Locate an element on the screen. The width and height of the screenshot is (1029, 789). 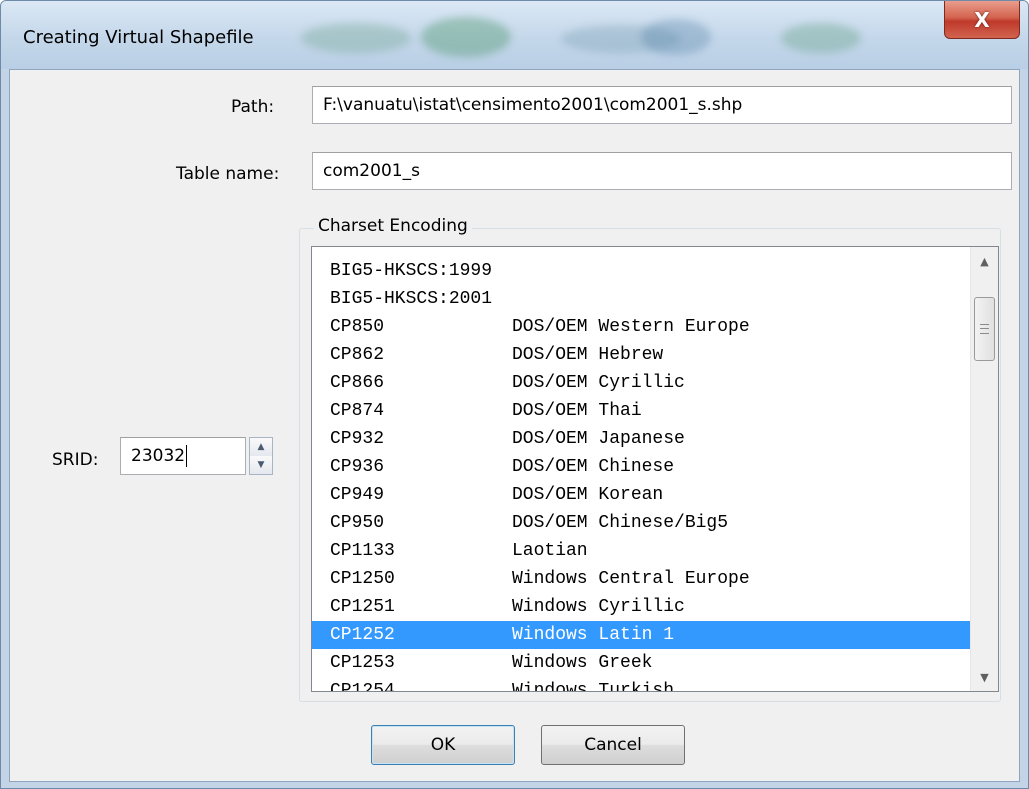
charset-description: DOS/OEM Chinese/Big5 is located at coordinates (620, 523).